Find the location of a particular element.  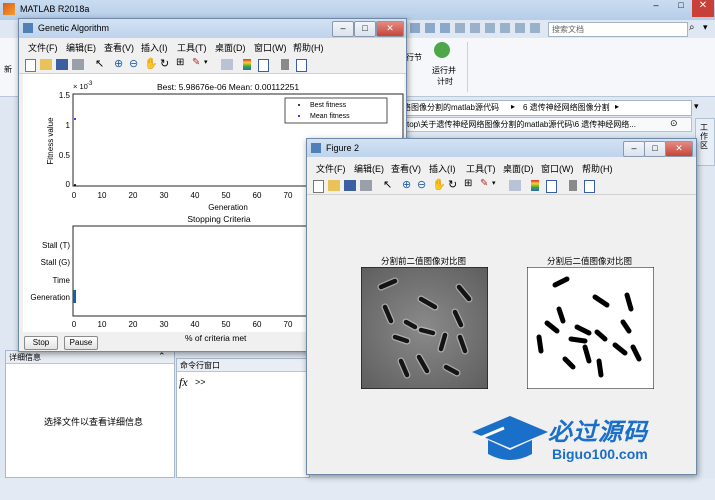

ga-menu-tools: 工具(T) is located at coordinates (192, 47).